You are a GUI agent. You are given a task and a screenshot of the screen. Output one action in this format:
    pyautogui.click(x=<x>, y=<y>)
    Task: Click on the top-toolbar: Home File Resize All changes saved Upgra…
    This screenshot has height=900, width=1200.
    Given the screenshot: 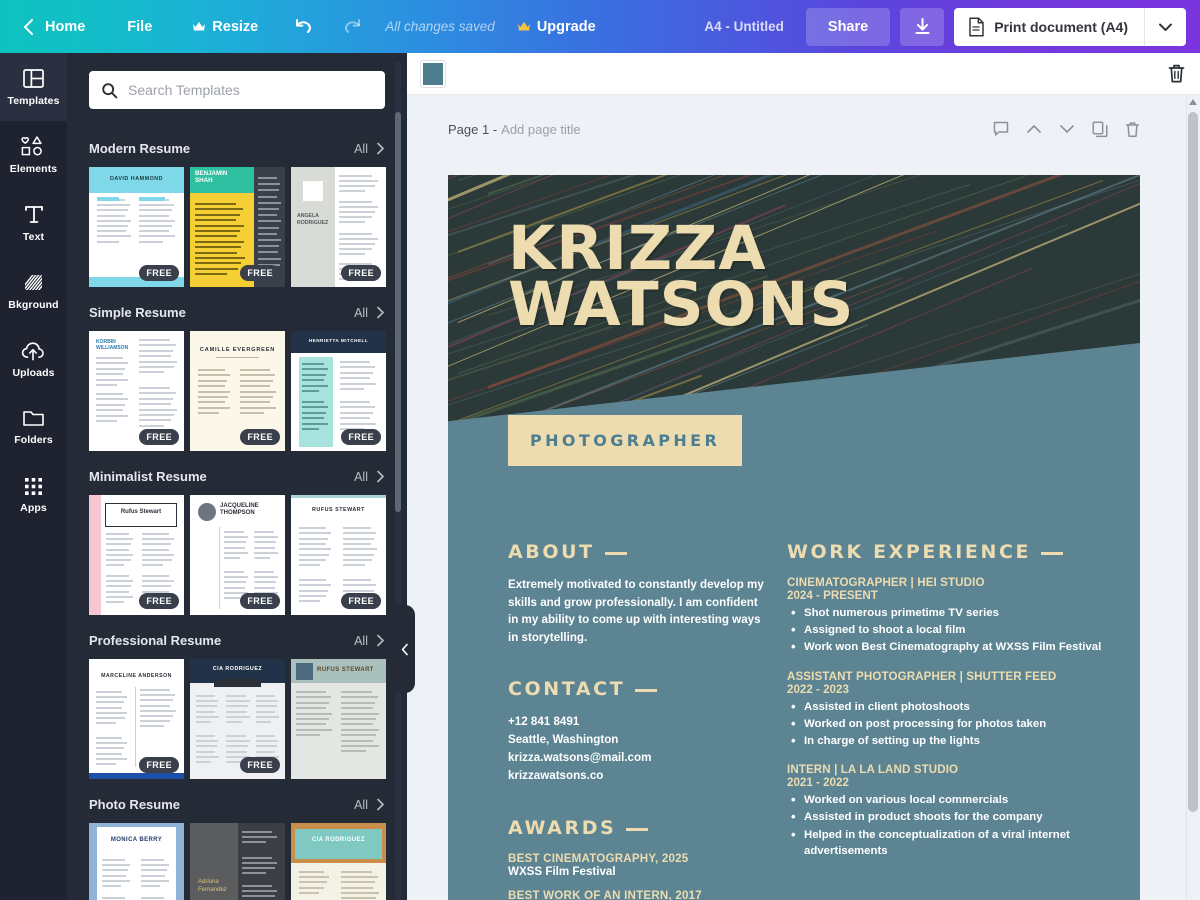 What is the action you would take?
    pyautogui.click(x=600, y=26)
    